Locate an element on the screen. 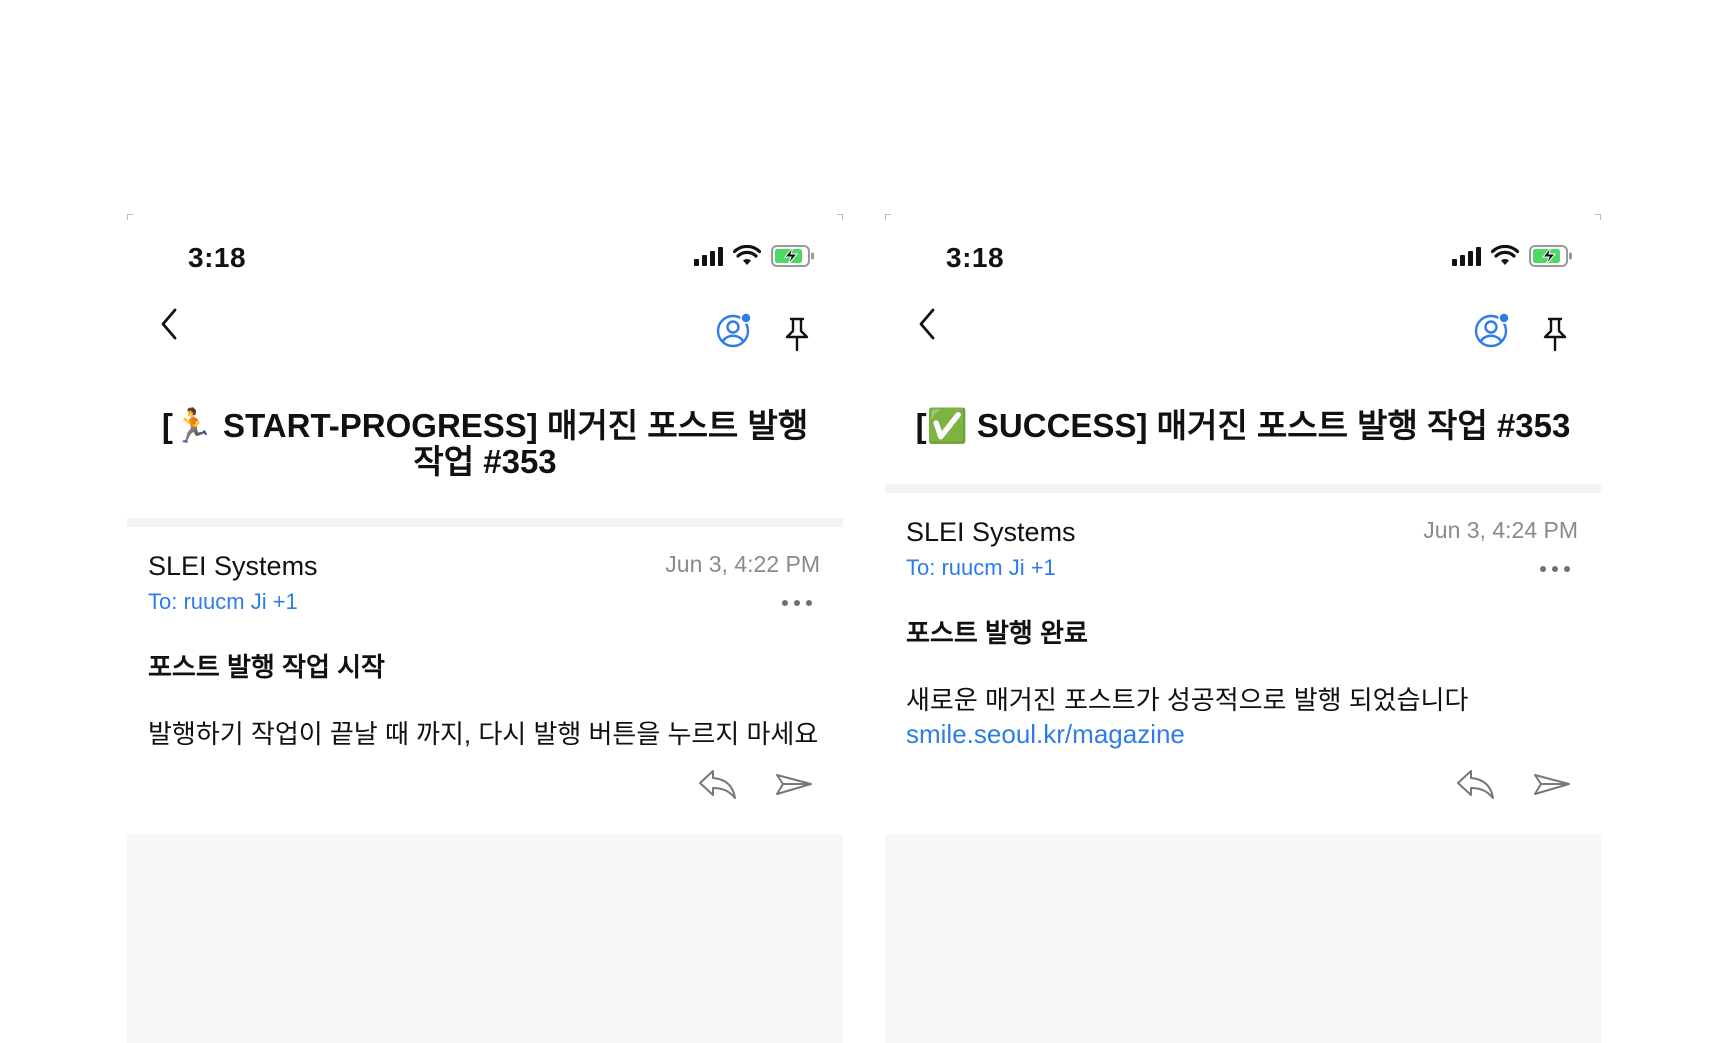  magazine-link: smile.seoul.kr/magazine is located at coordinates (1187, 734).